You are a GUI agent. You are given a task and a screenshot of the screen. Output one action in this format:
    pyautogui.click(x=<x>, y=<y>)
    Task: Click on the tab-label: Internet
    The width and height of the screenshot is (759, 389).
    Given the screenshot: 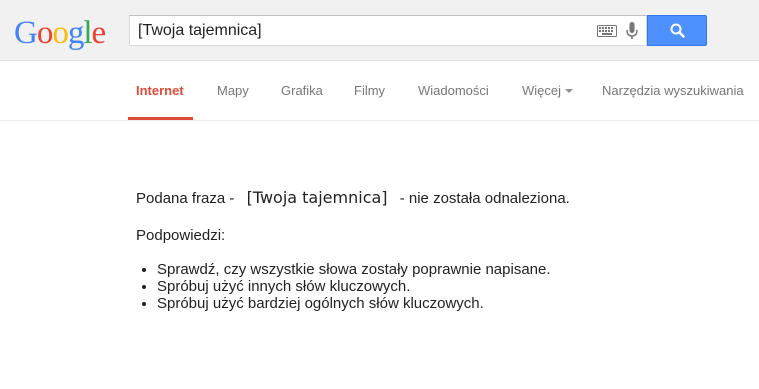 What is the action you would take?
    pyautogui.click(x=160, y=90)
    